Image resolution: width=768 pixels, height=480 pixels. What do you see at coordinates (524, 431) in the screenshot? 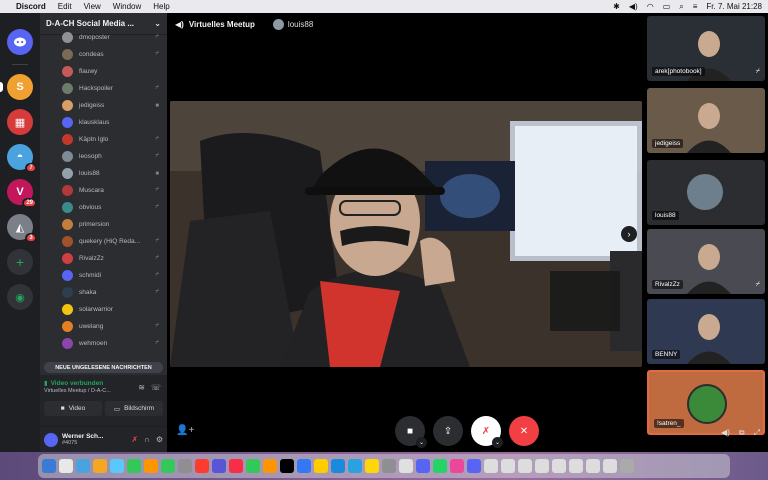
I see `leave-call-button: ✕` at bounding box center [524, 431].